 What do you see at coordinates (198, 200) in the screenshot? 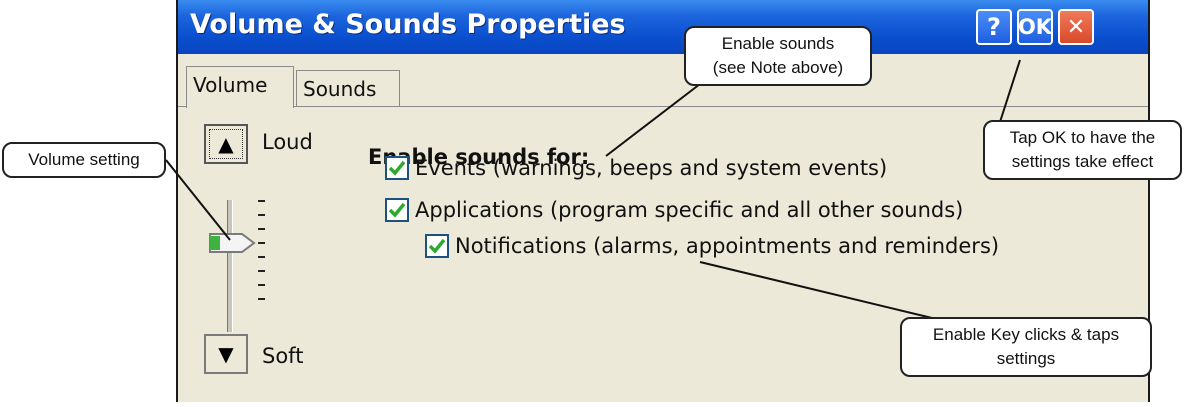
I see `leader-volume` at bounding box center [198, 200].